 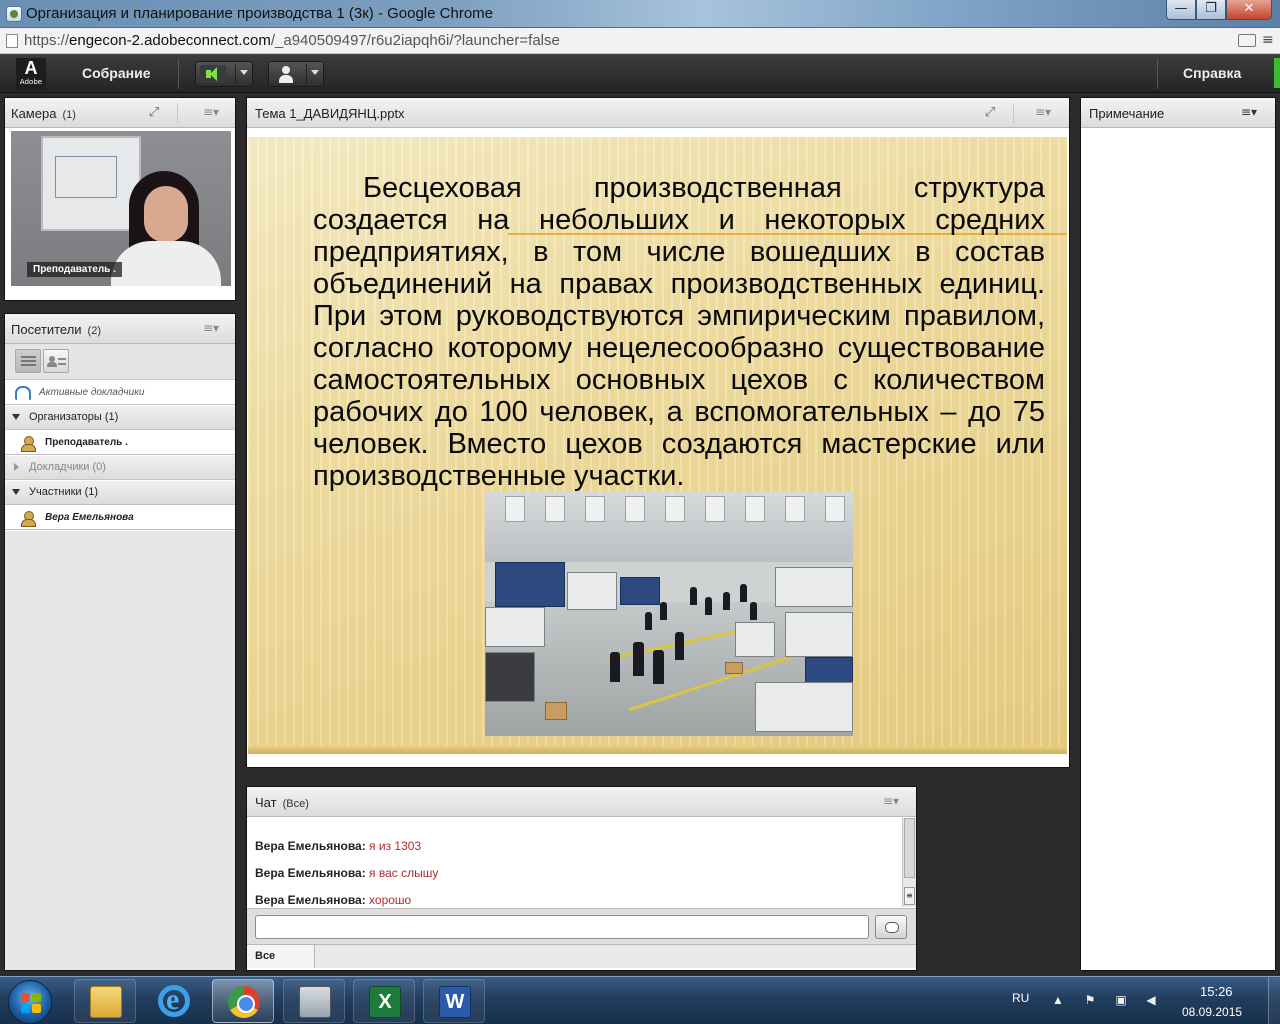 What do you see at coordinates (1178, 549) in the screenshot?
I see `notes-body` at bounding box center [1178, 549].